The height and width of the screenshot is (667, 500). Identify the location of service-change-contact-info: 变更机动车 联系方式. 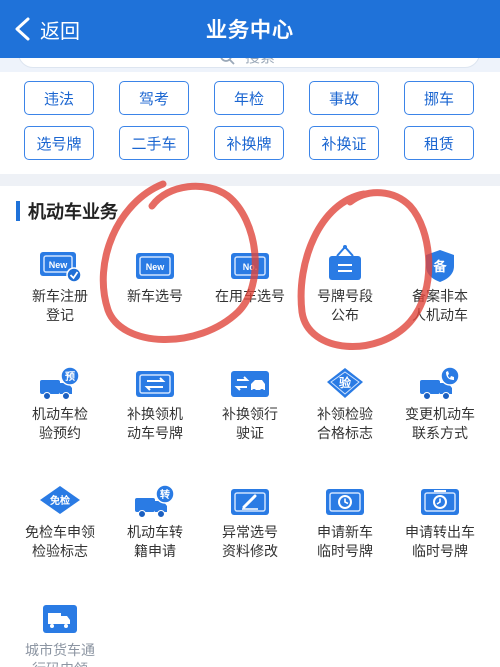
(440, 405).